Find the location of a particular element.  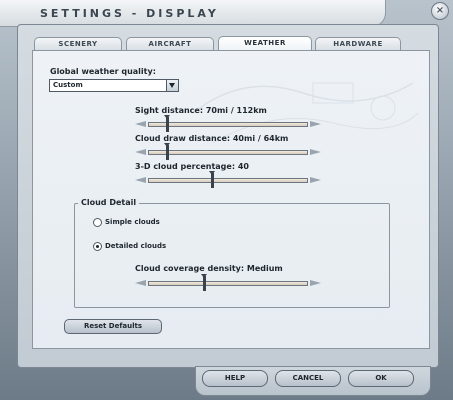

global-weather-quality-value: Custom is located at coordinates (68, 85).